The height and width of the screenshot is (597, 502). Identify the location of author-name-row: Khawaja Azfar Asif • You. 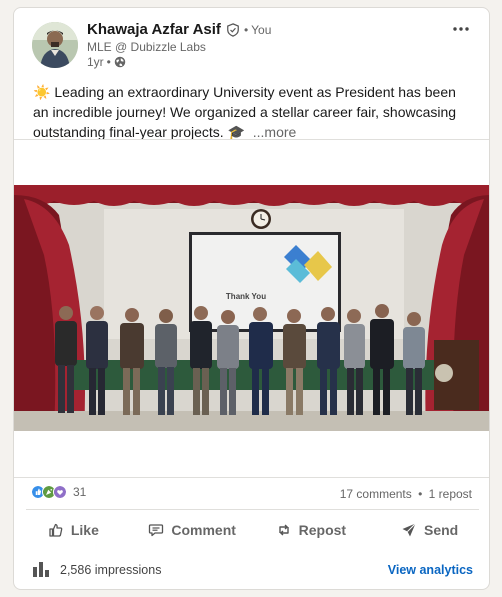
(179, 29).